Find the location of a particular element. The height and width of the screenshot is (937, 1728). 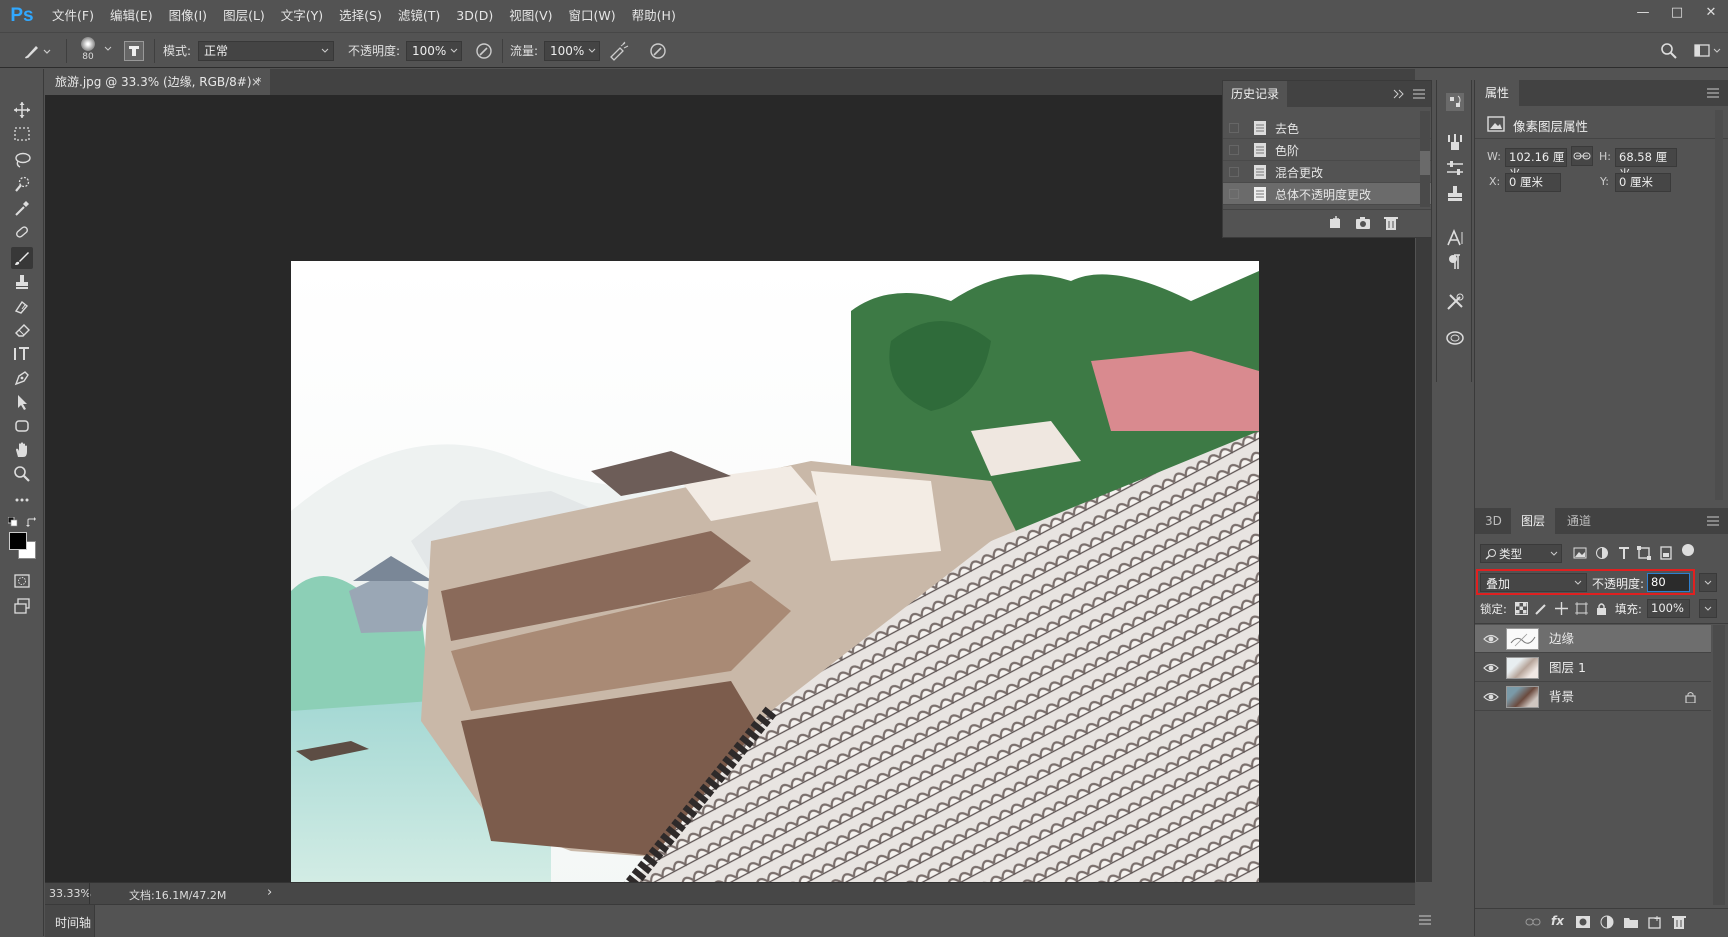

menu-help: 帮助(H) is located at coordinates (654, 16).